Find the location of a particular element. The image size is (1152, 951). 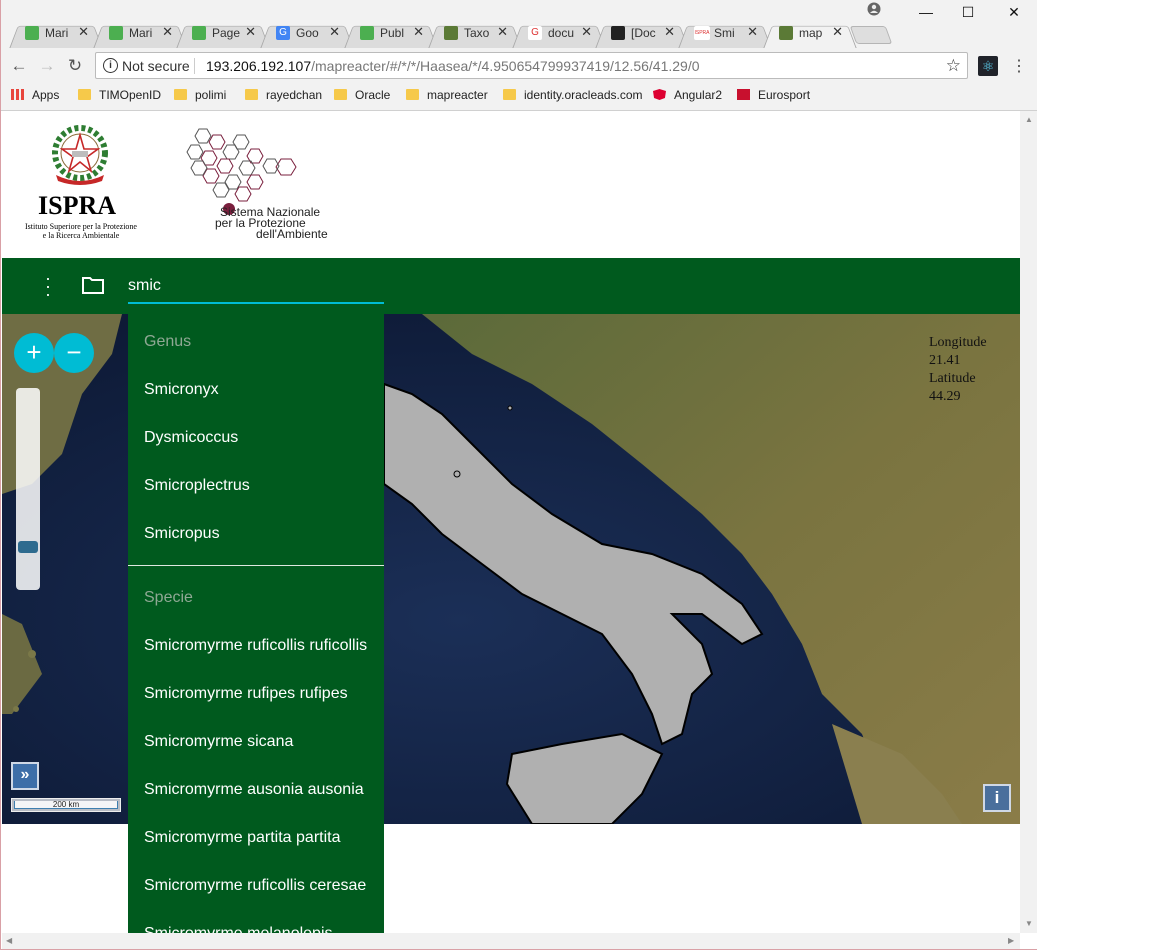

browser-tab: Taxo ✕ is located at coordinates (475, 34).